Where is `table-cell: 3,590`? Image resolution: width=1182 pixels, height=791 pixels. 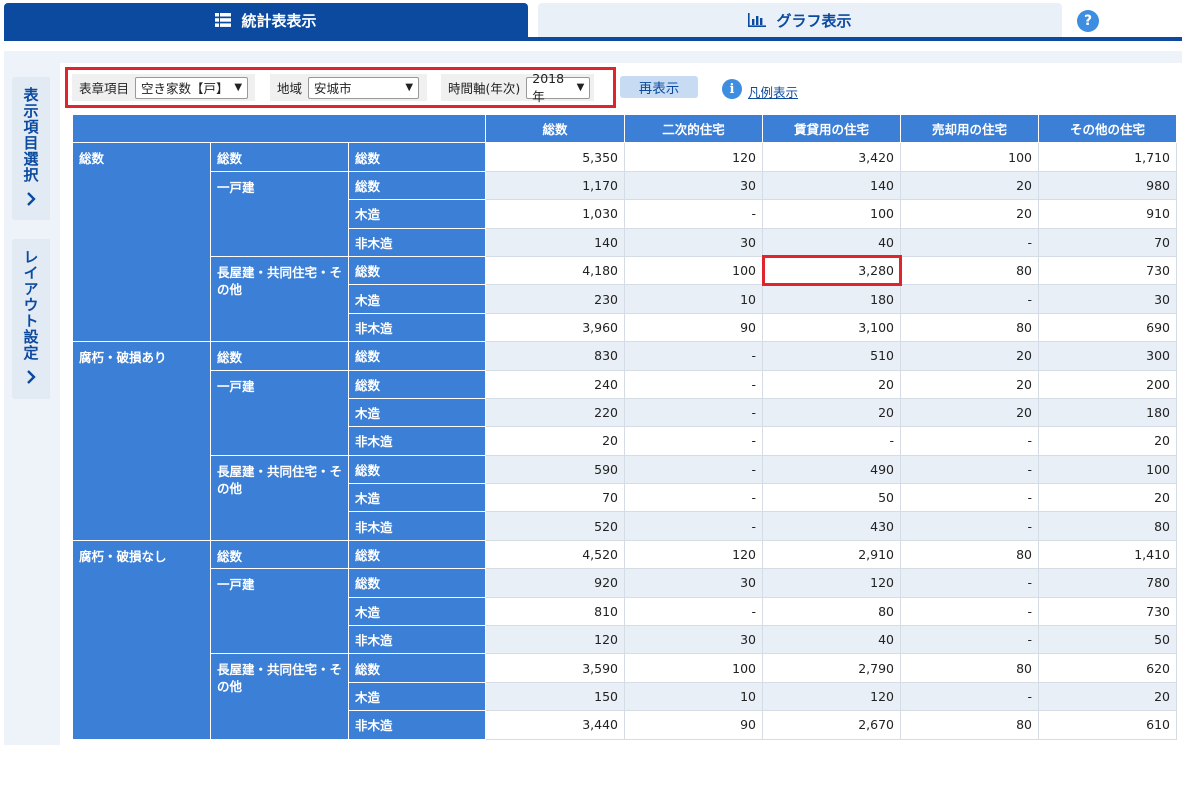
table-cell: 3,590 is located at coordinates (555, 668).